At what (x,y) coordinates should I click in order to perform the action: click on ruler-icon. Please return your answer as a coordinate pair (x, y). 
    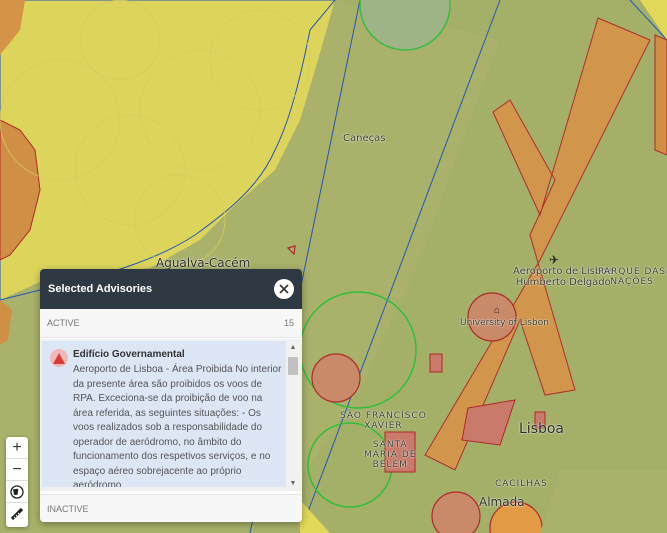
    Looking at the image, I should click on (17, 514).